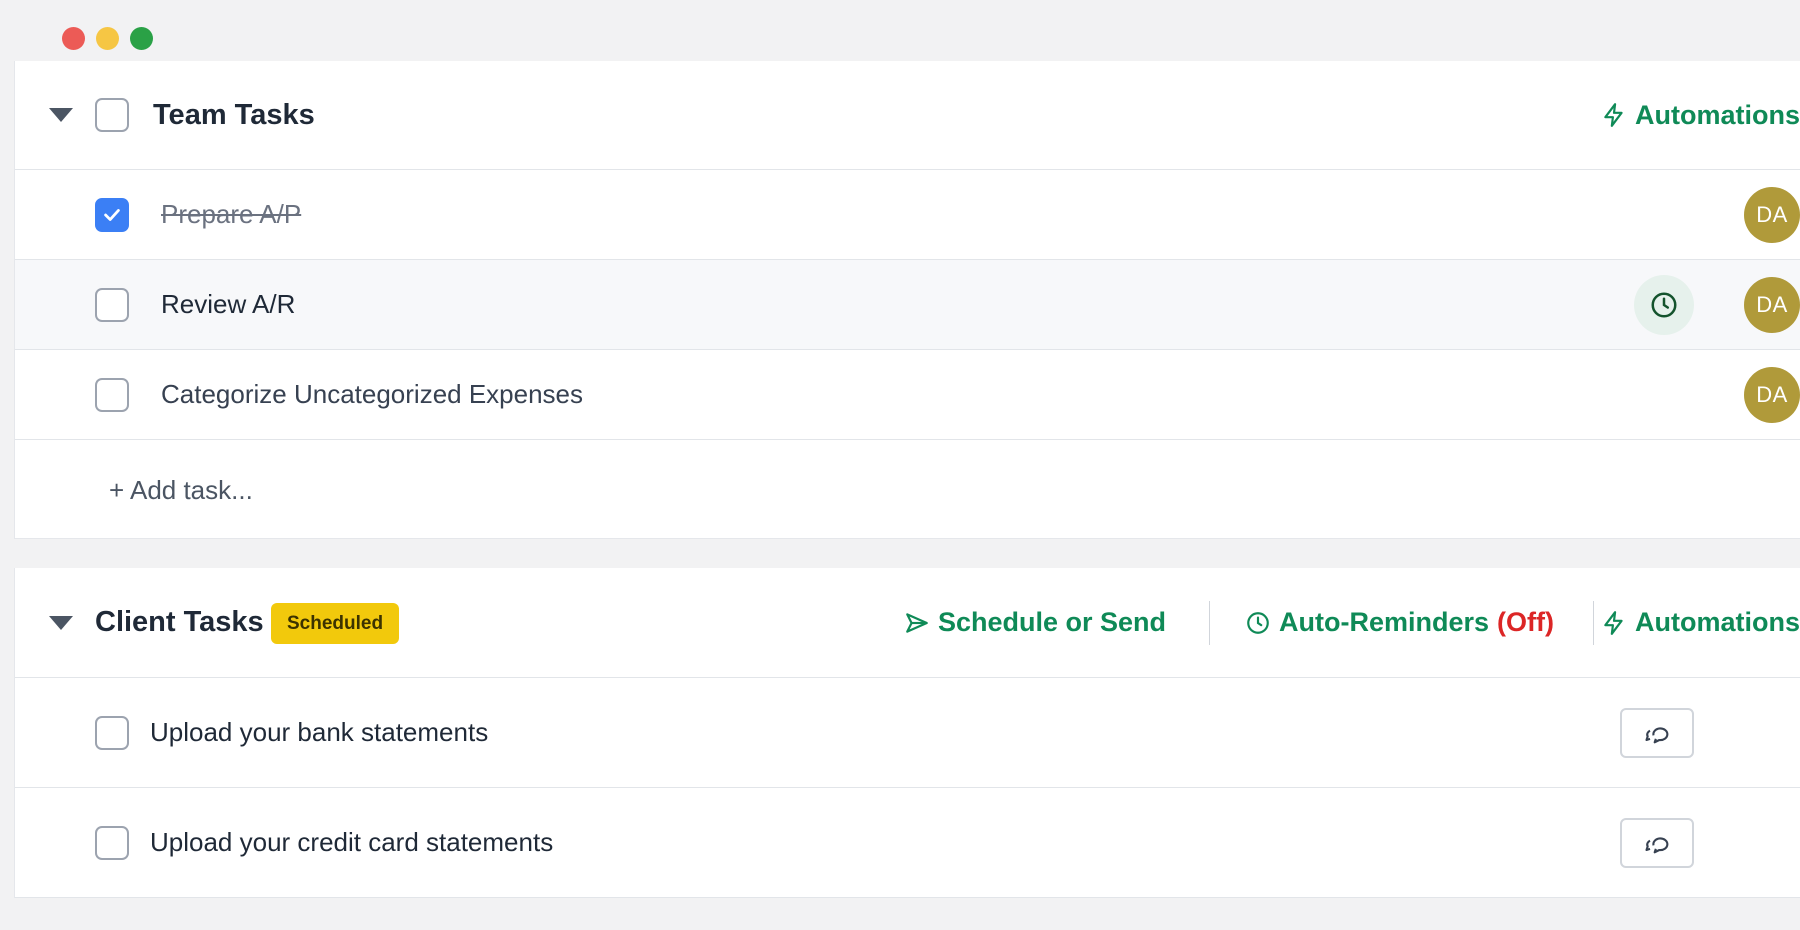 Image resolution: width=1800 pixels, height=930 pixels. Describe the element at coordinates (917, 622) in the screenshot. I see `send-icon` at that location.